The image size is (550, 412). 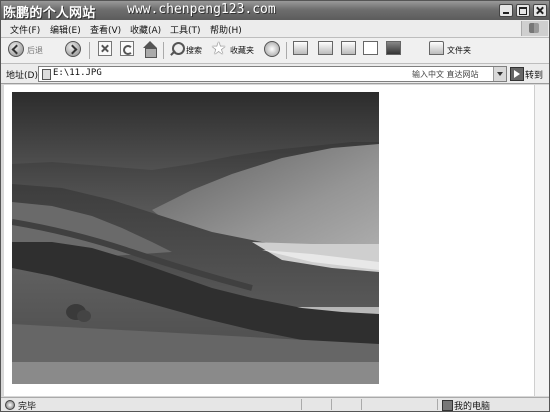 What do you see at coordinates (541, 240) in the screenshot?
I see `vertical-scrollbar` at bounding box center [541, 240].